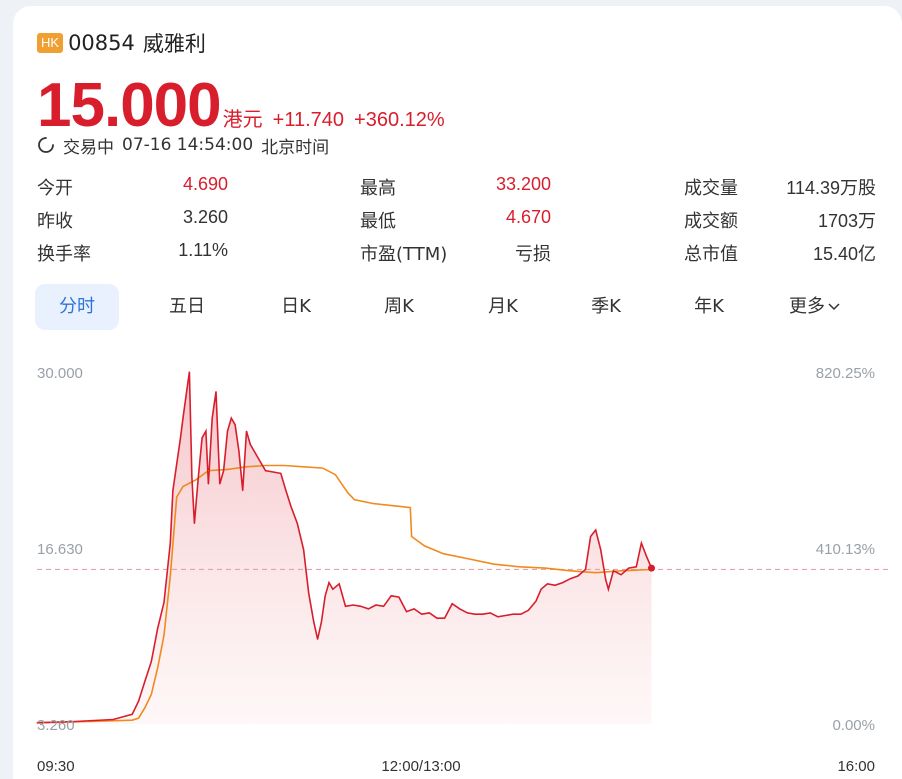  Describe the element at coordinates (295, 147) in the screenshot. I see `status-timezone: 北京时间` at that location.